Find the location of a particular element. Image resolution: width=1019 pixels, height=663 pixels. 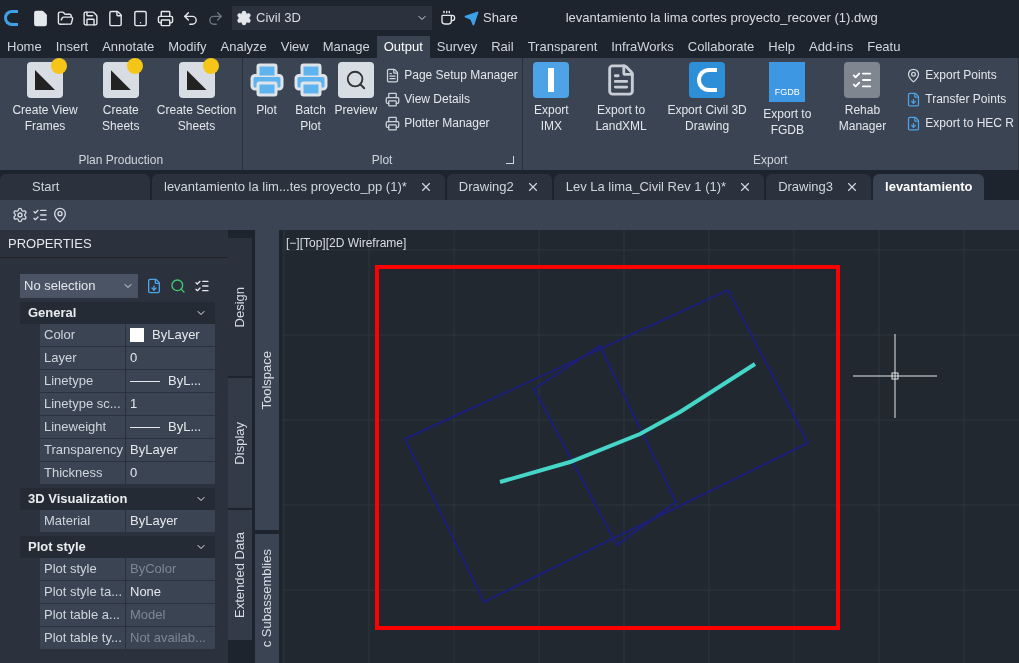

ribbon-tab: Insert is located at coordinates (72, 47).